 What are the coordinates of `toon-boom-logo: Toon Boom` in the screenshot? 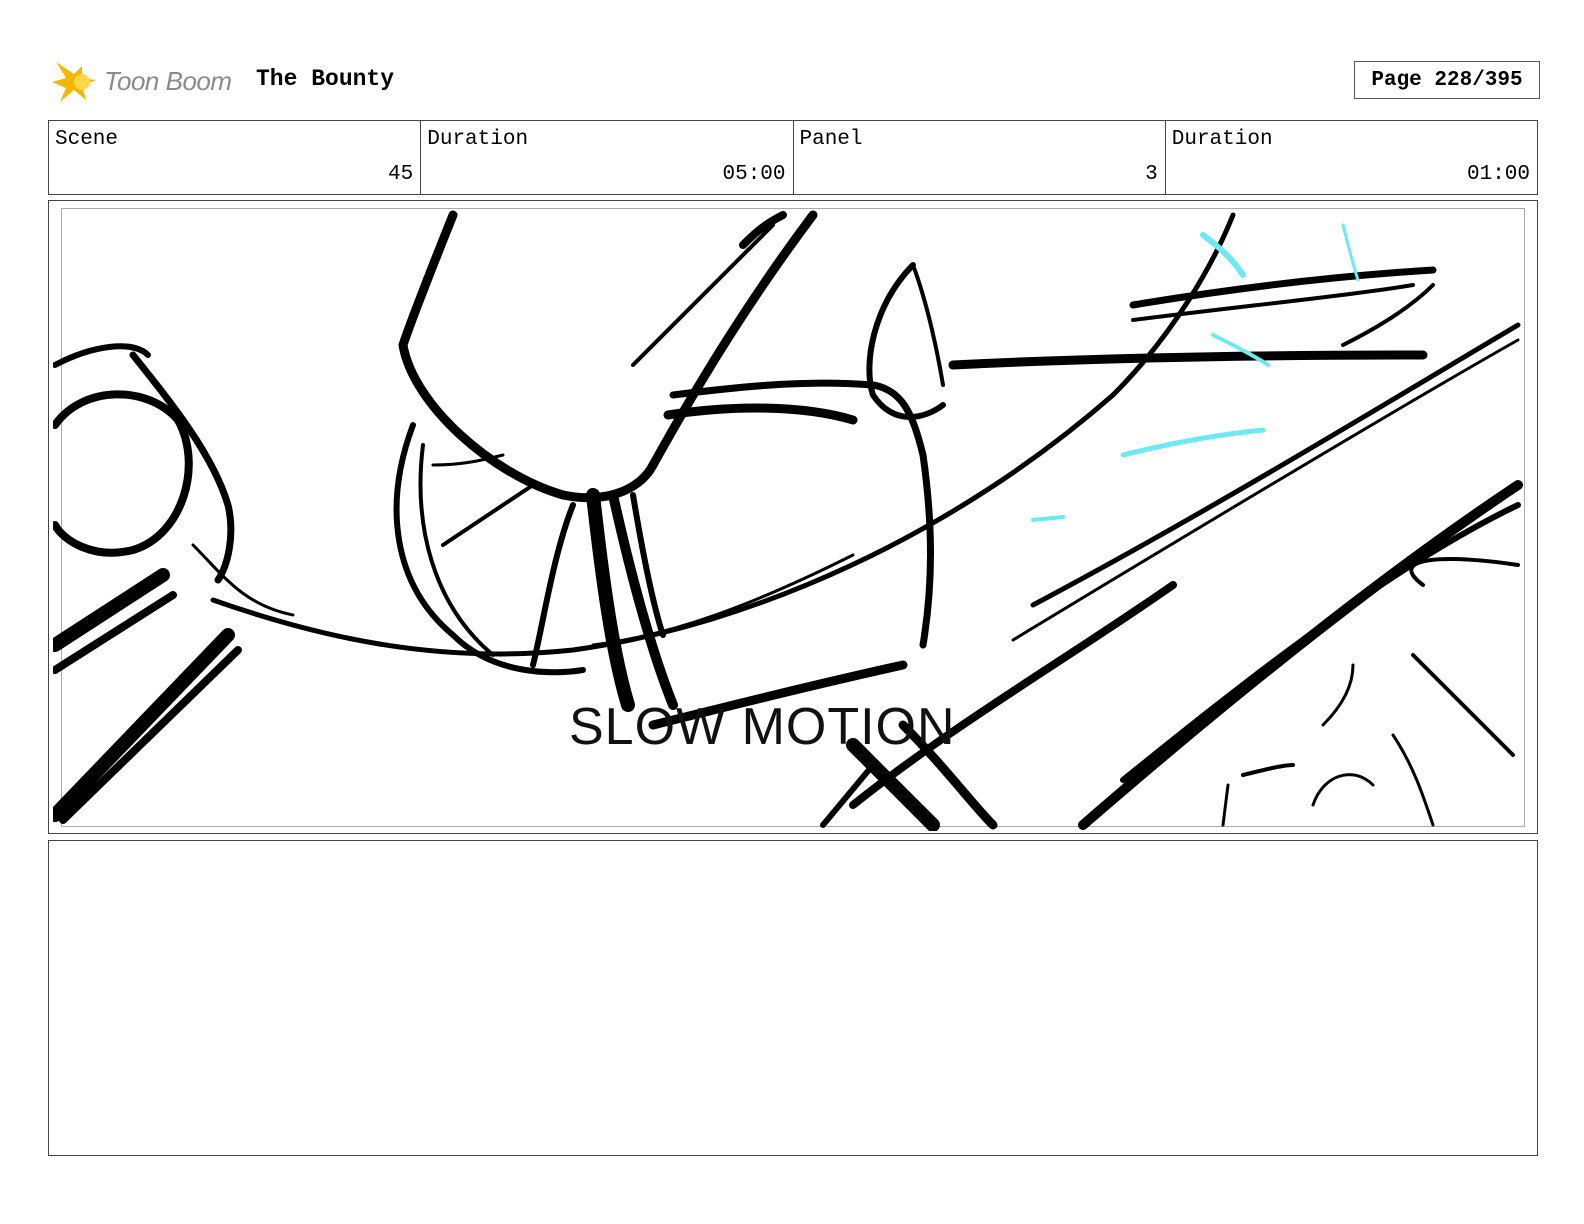 It's located at (147, 82).